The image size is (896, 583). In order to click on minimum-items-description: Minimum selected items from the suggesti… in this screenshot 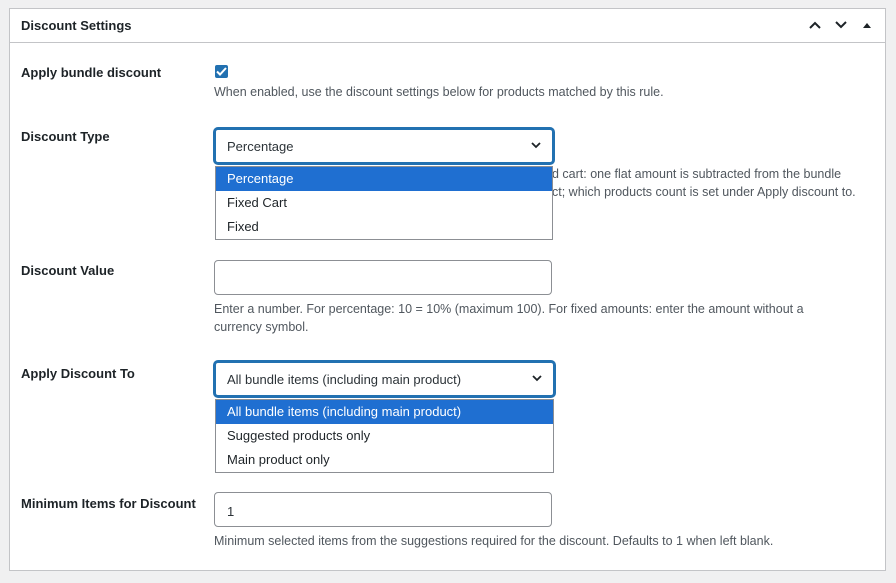, I will do `click(494, 541)`.